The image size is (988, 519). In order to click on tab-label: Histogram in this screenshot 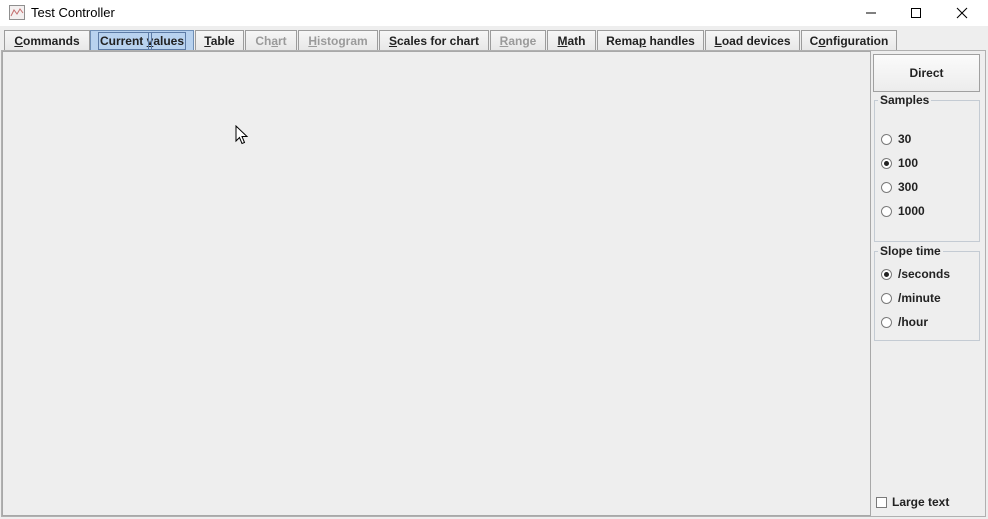, I will do `click(338, 40)`.